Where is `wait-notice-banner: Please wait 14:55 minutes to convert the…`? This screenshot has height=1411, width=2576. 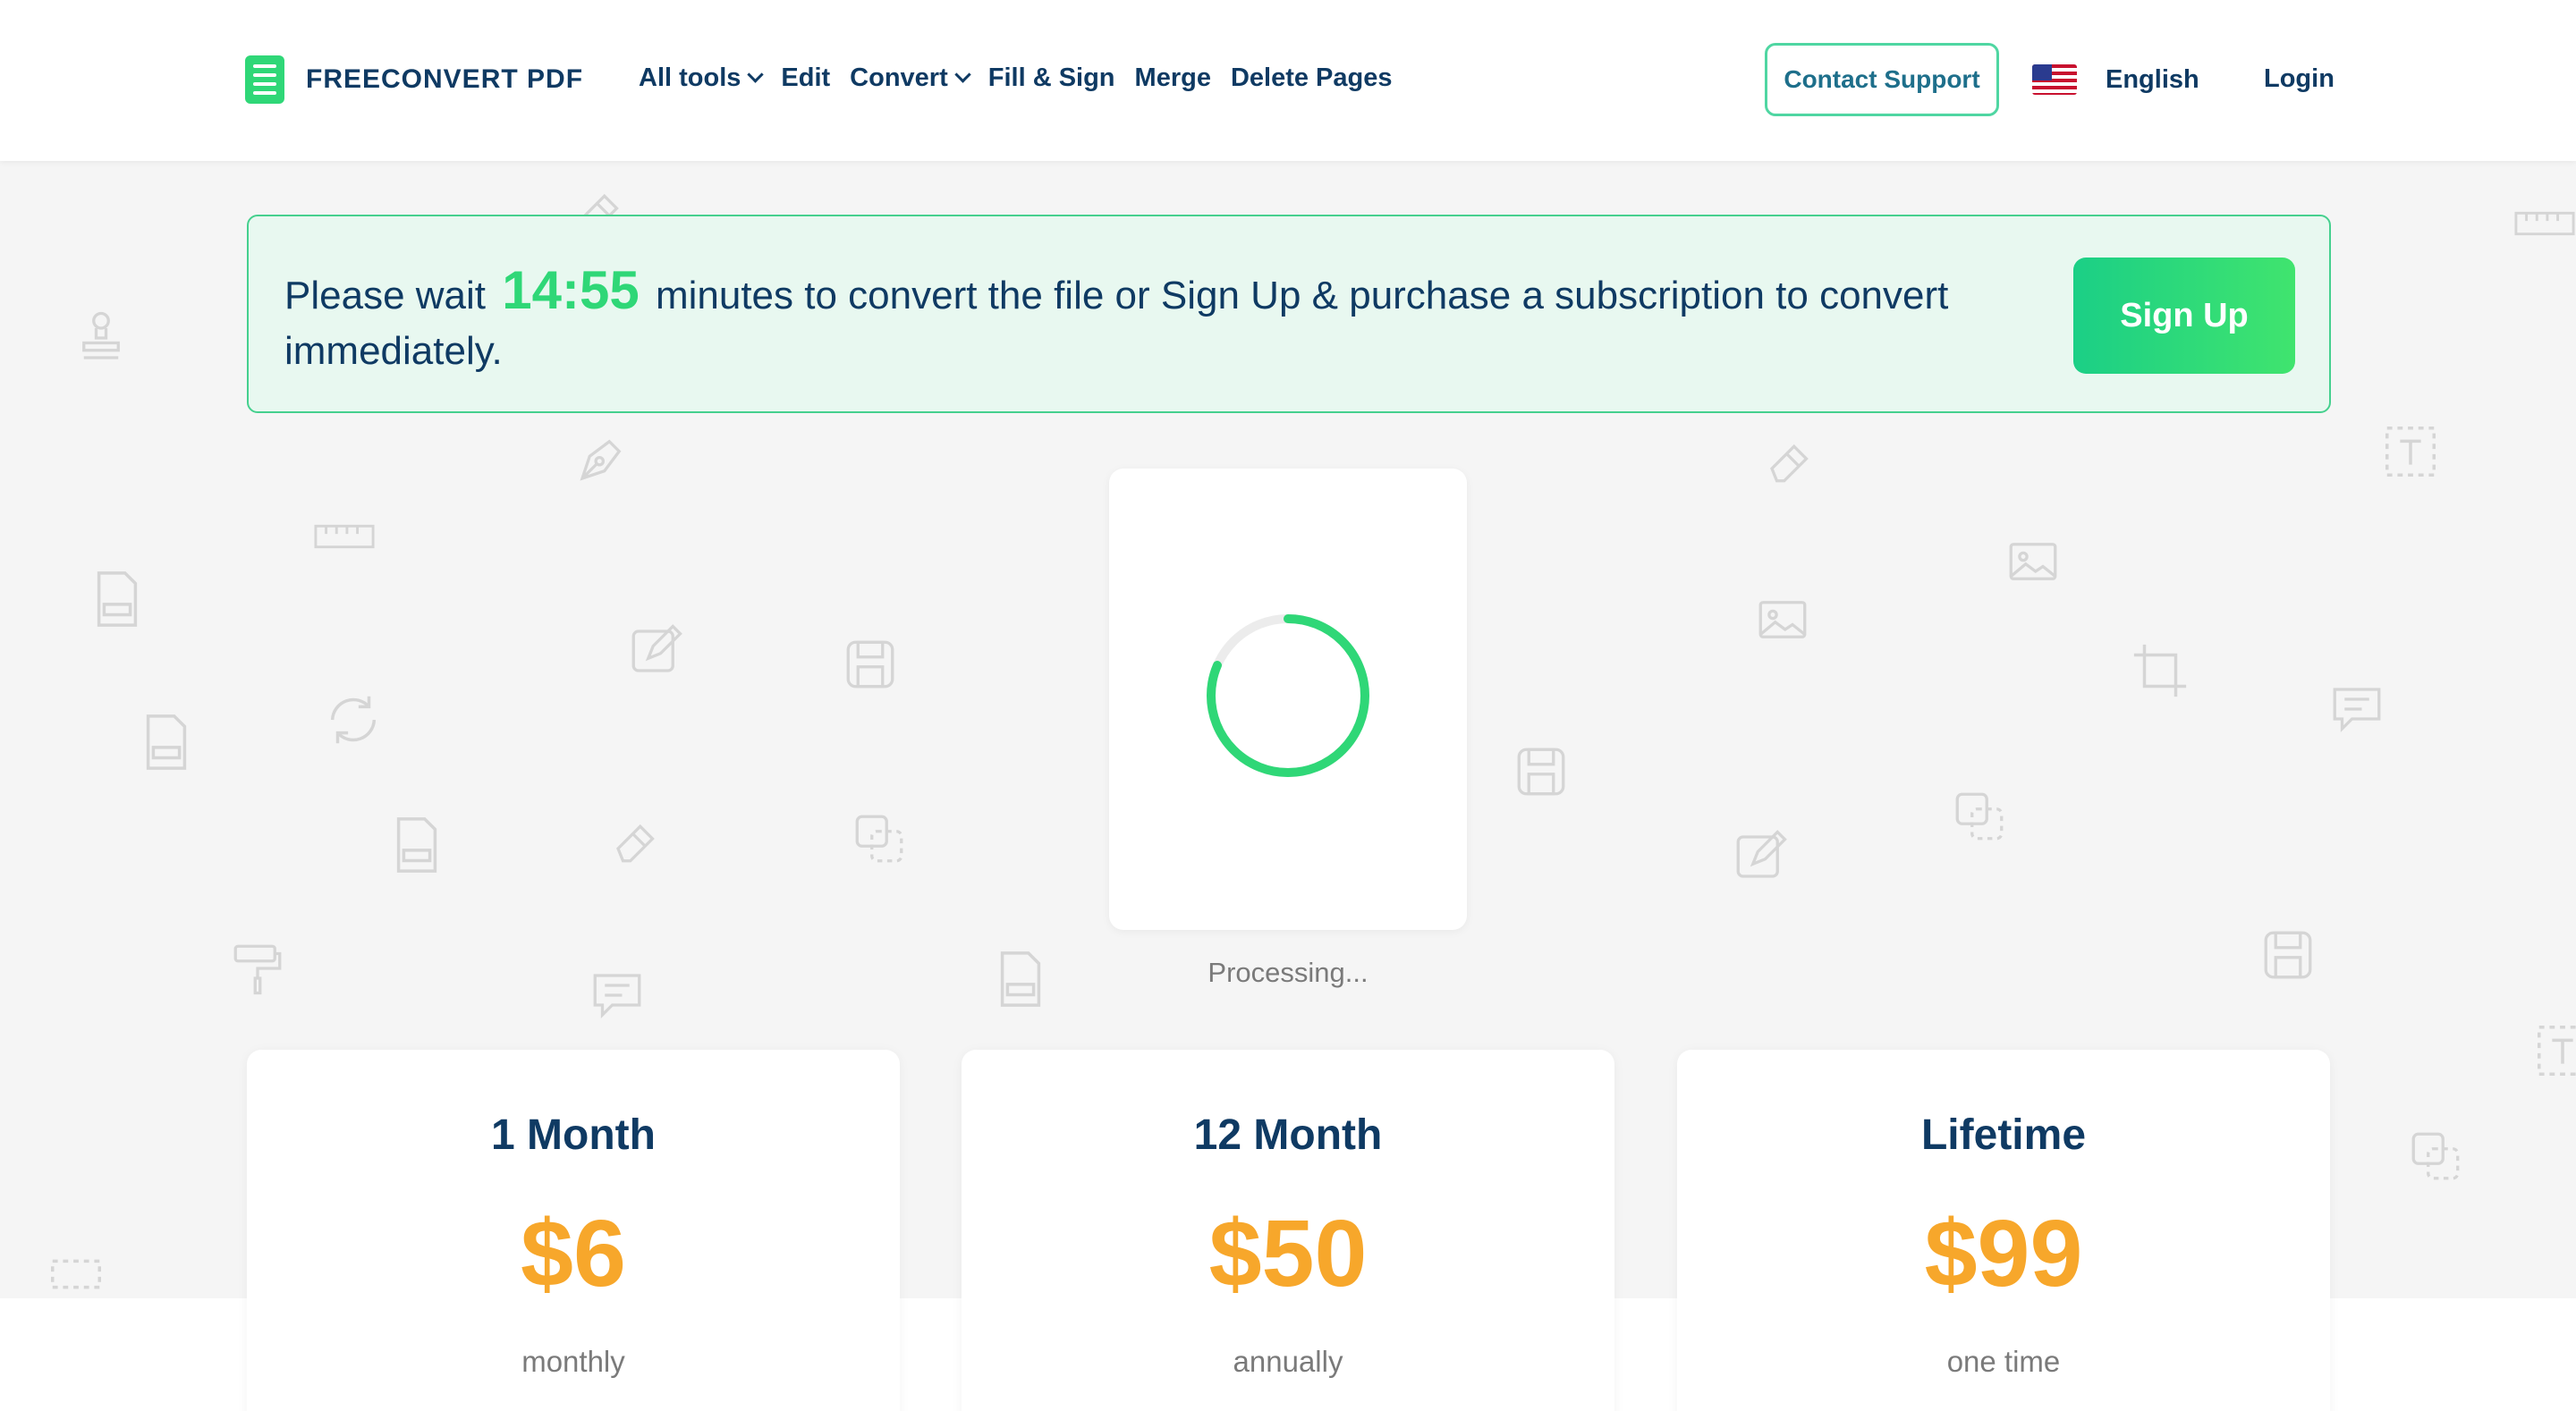
wait-notice-banner: Please wait 14:55 minutes to convert the… is located at coordinates (1289, 314).